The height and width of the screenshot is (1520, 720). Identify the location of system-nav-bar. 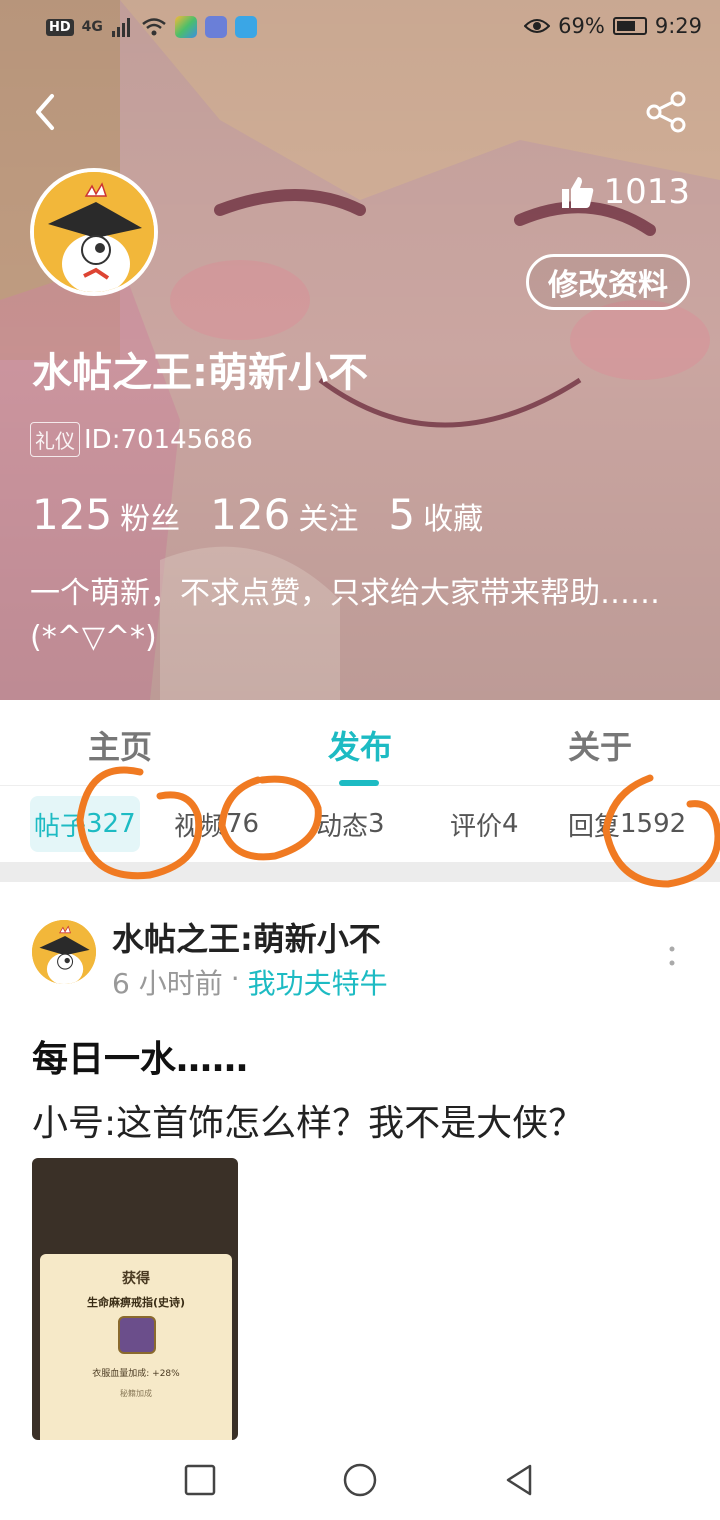
(360, 1480).